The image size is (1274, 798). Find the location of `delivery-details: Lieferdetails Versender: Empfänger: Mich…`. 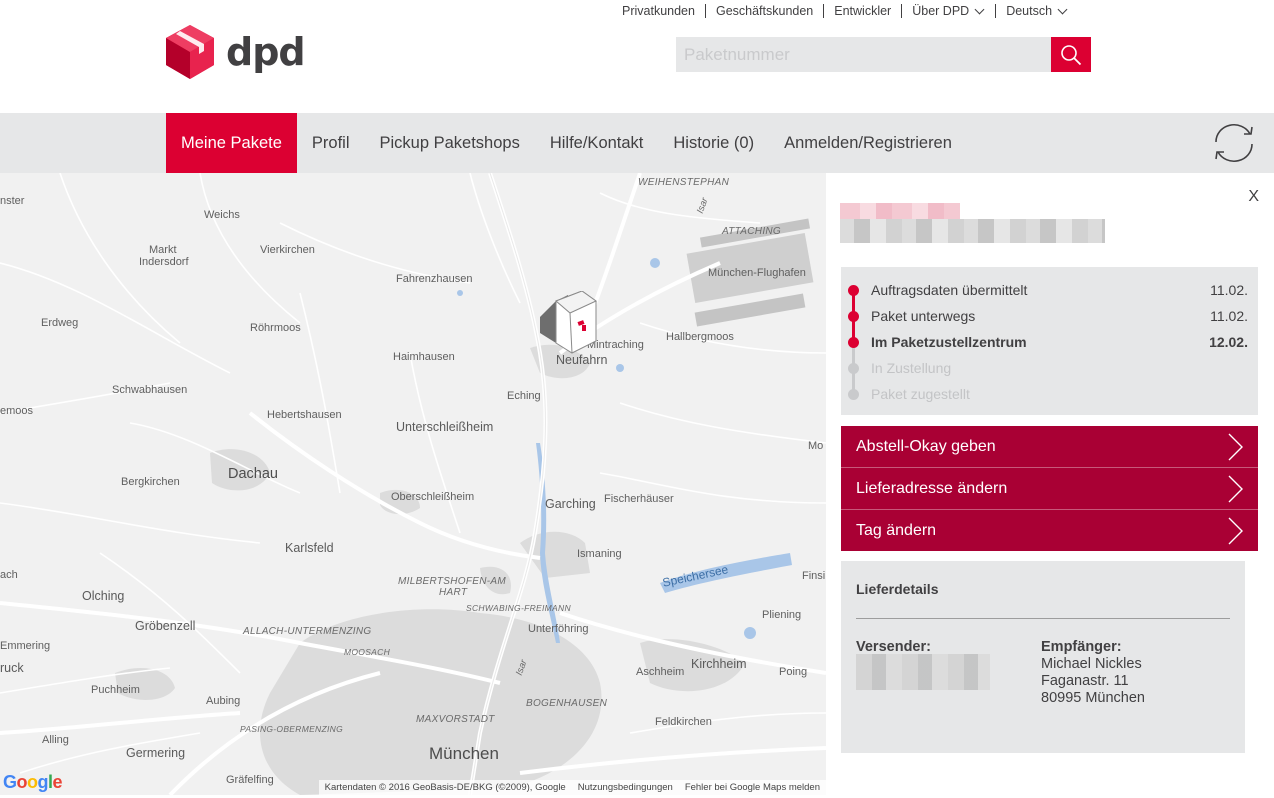

delivery-details: Lieferdetails Versender: Empfänger: Mich… is located at coordinates (1043, 657).